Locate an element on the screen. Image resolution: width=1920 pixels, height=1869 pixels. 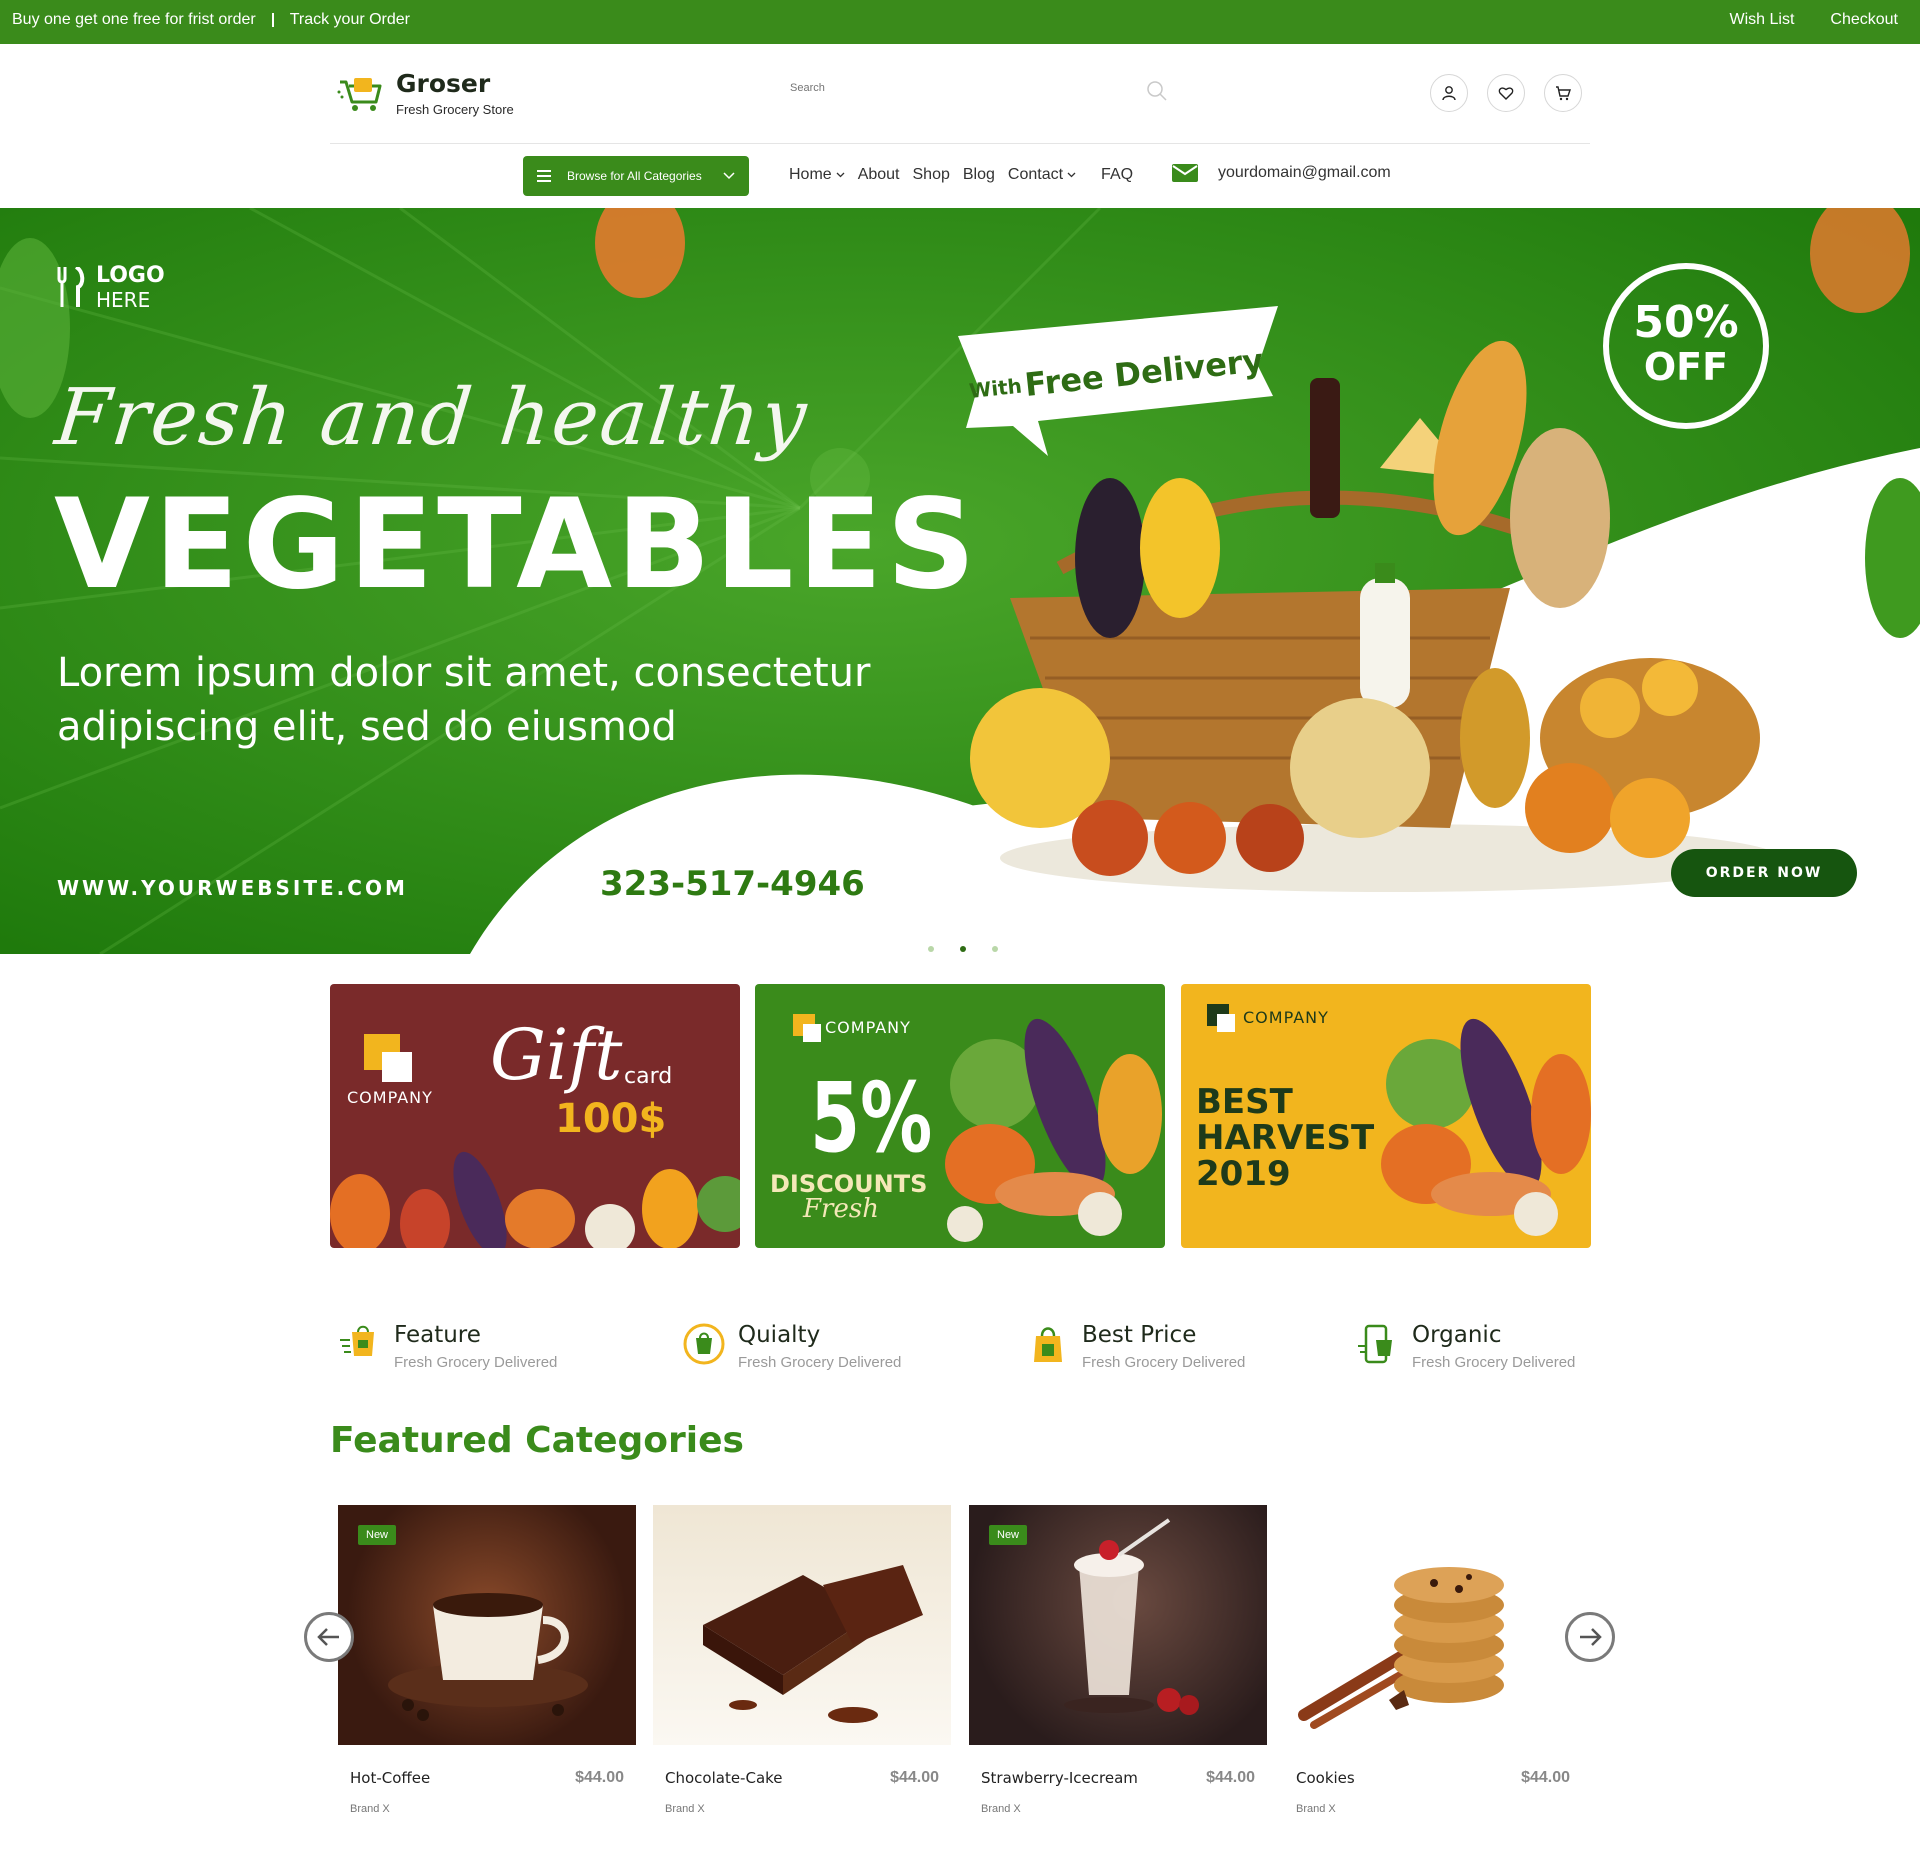
wishlist-link: Wish List is located at coordinates (1762, 20).